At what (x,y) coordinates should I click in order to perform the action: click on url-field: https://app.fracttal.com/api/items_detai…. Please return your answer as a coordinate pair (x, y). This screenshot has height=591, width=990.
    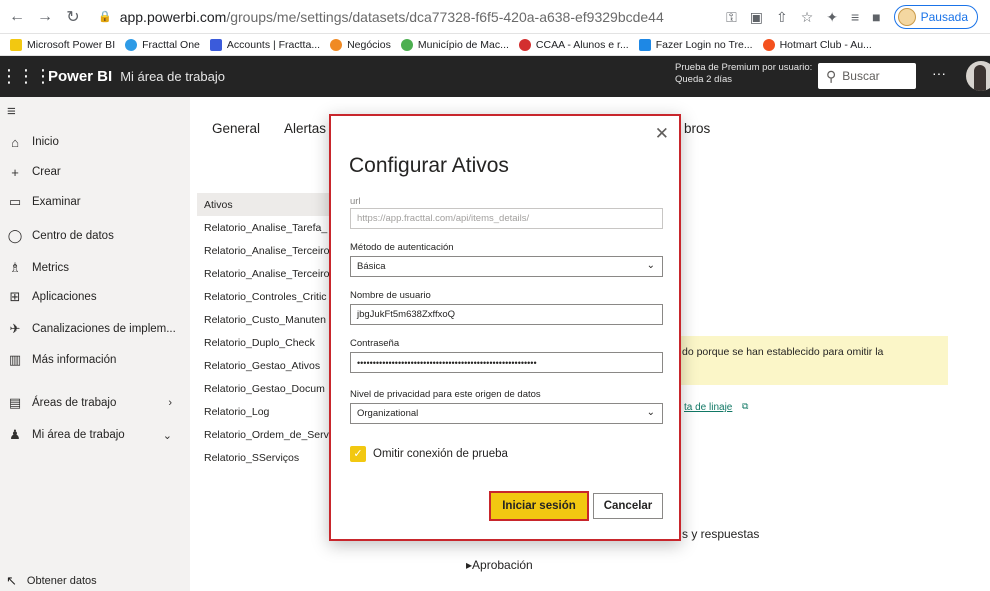
    Looking at the image, I should click on (506, 218).